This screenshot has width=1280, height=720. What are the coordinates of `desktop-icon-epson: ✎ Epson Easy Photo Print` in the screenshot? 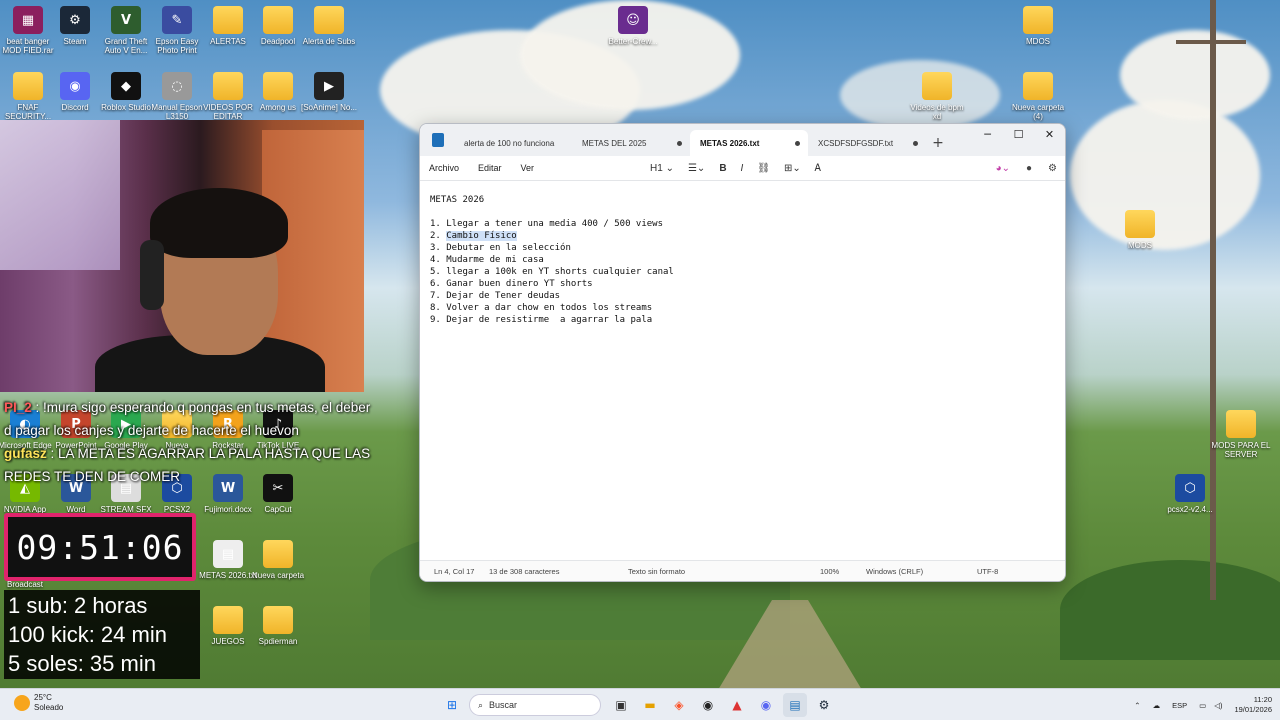 It's located at (177, 30).